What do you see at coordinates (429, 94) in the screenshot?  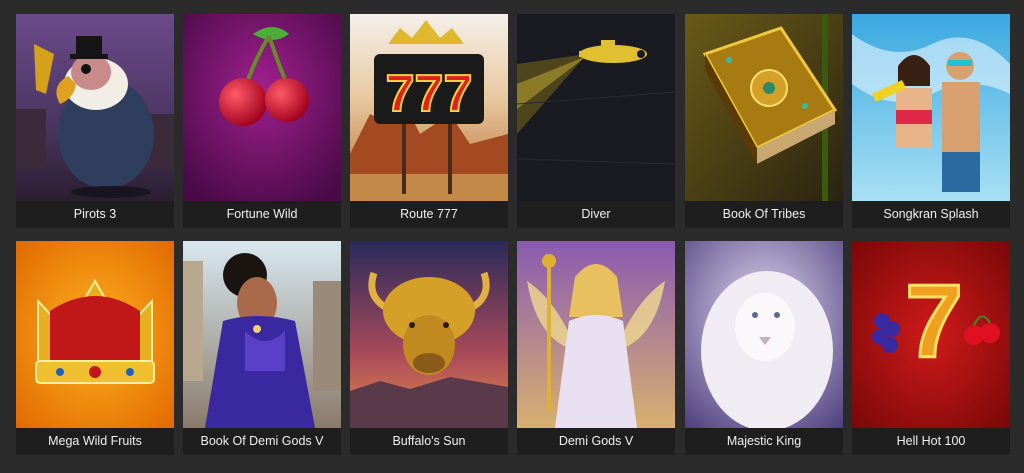 I see `svg-text: 777` at bounding box center [429, 94].